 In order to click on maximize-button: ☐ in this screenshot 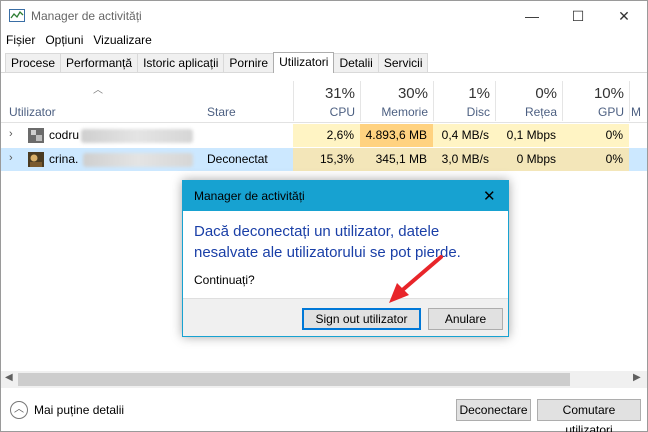, I will do `click(578, 16)`.